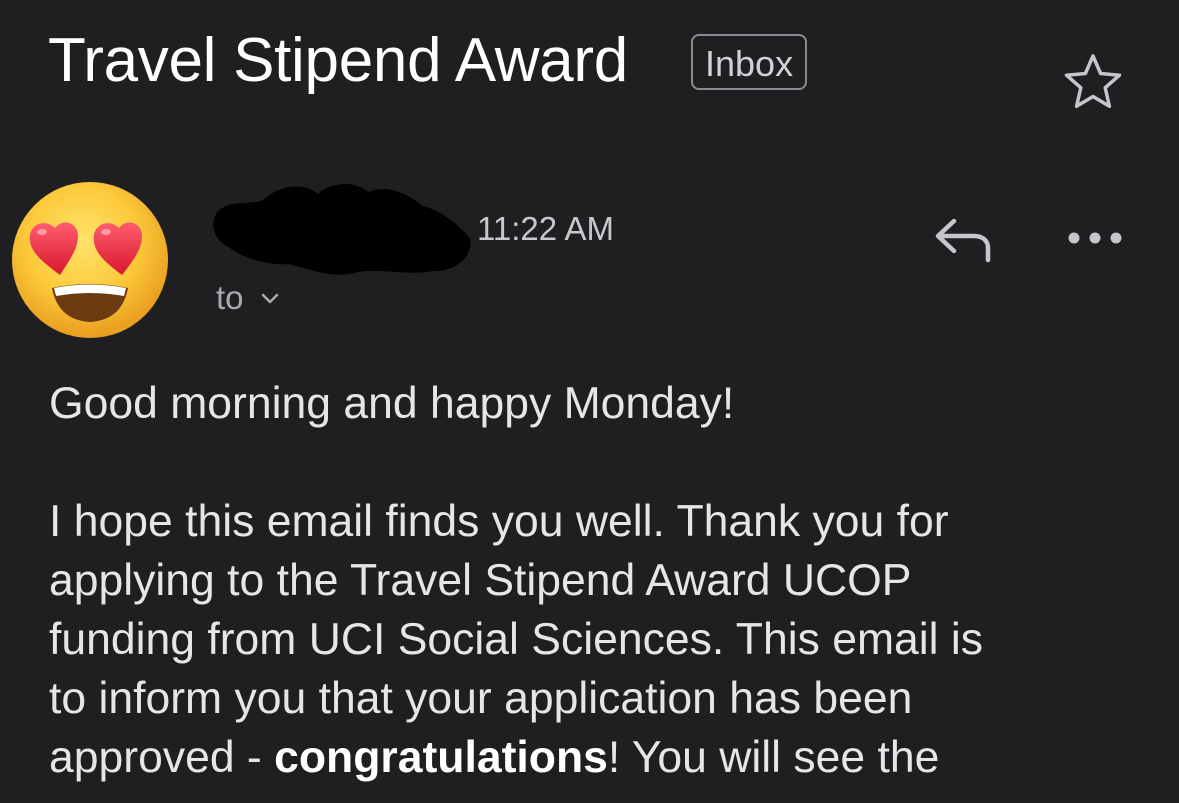 Image resolution: width=1179 pixels, height=803 pixels. Describe the element at coordinates (962, 240) in the screenshot. I see `reply-icon` at that location.